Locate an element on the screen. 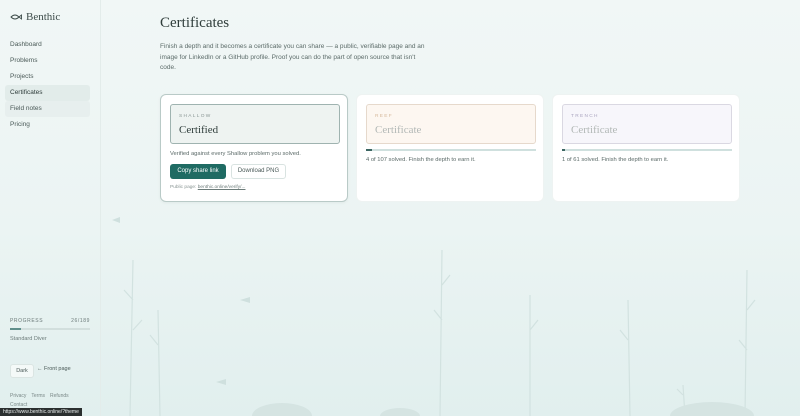  footer-links: Privacy Terms Refunds is located at coordinates (39, 396).